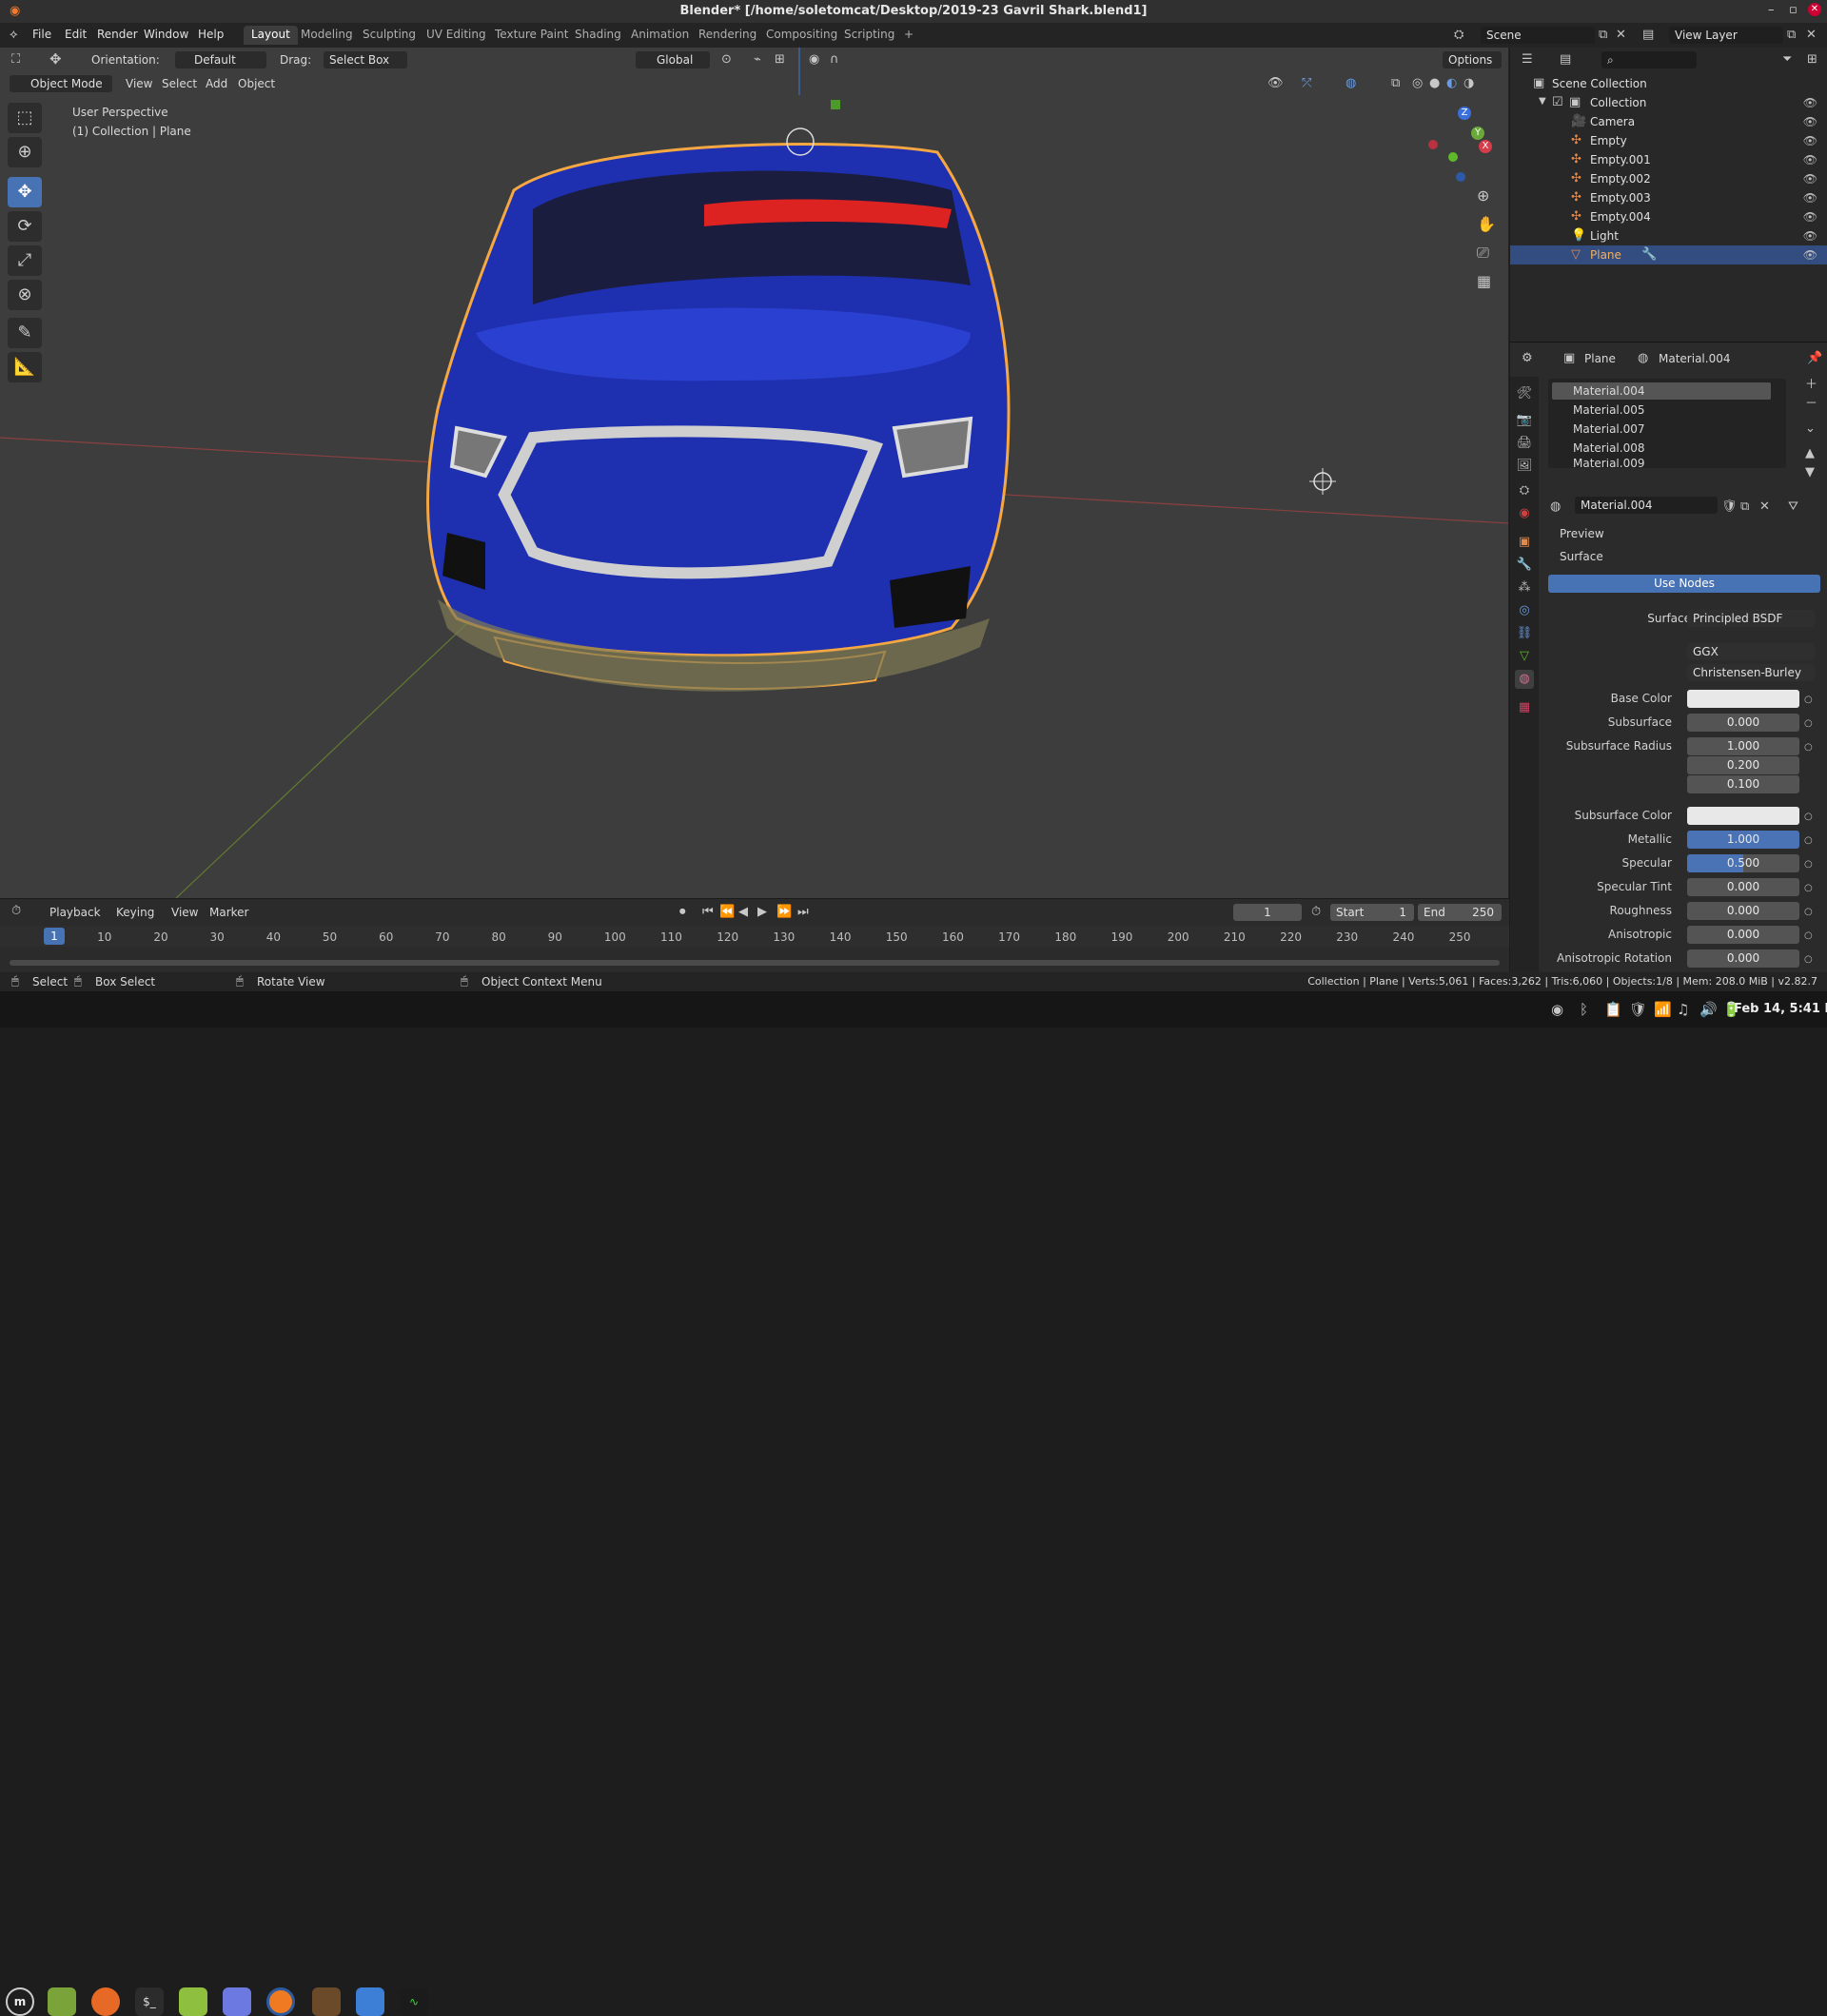 This screenshot has height=2016, width=1827. I want to click on options-dropdown: Options, so click(1472, 60).